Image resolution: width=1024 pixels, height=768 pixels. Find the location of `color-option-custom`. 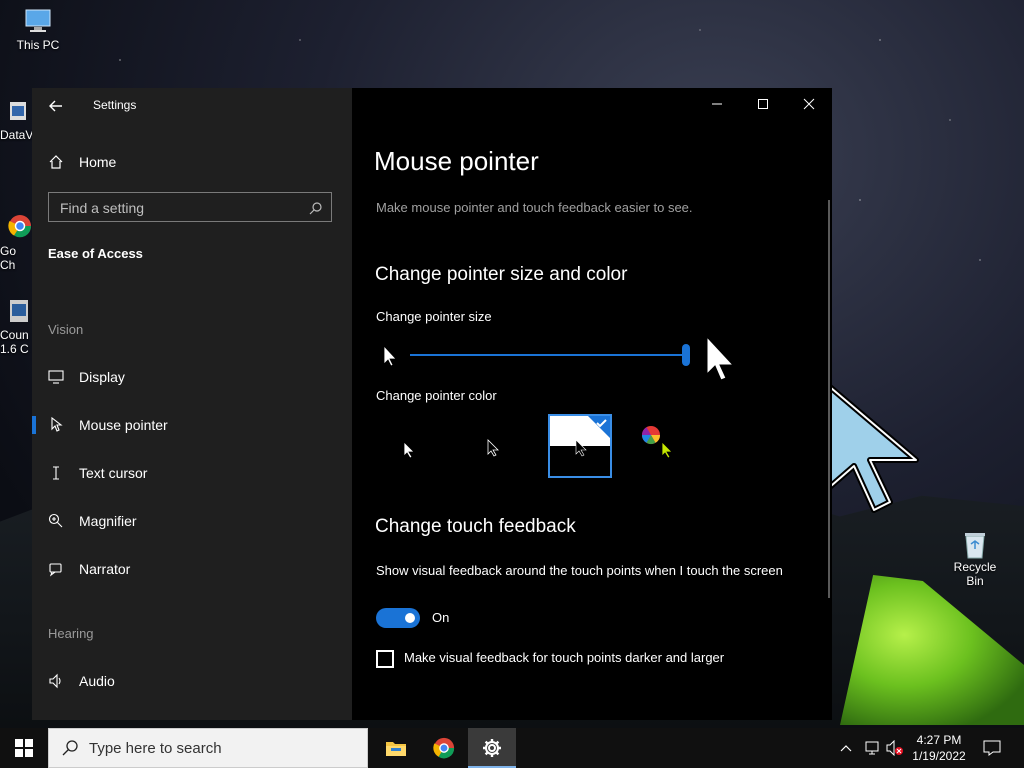

color-option-custom is located at coordinates (665, 447).